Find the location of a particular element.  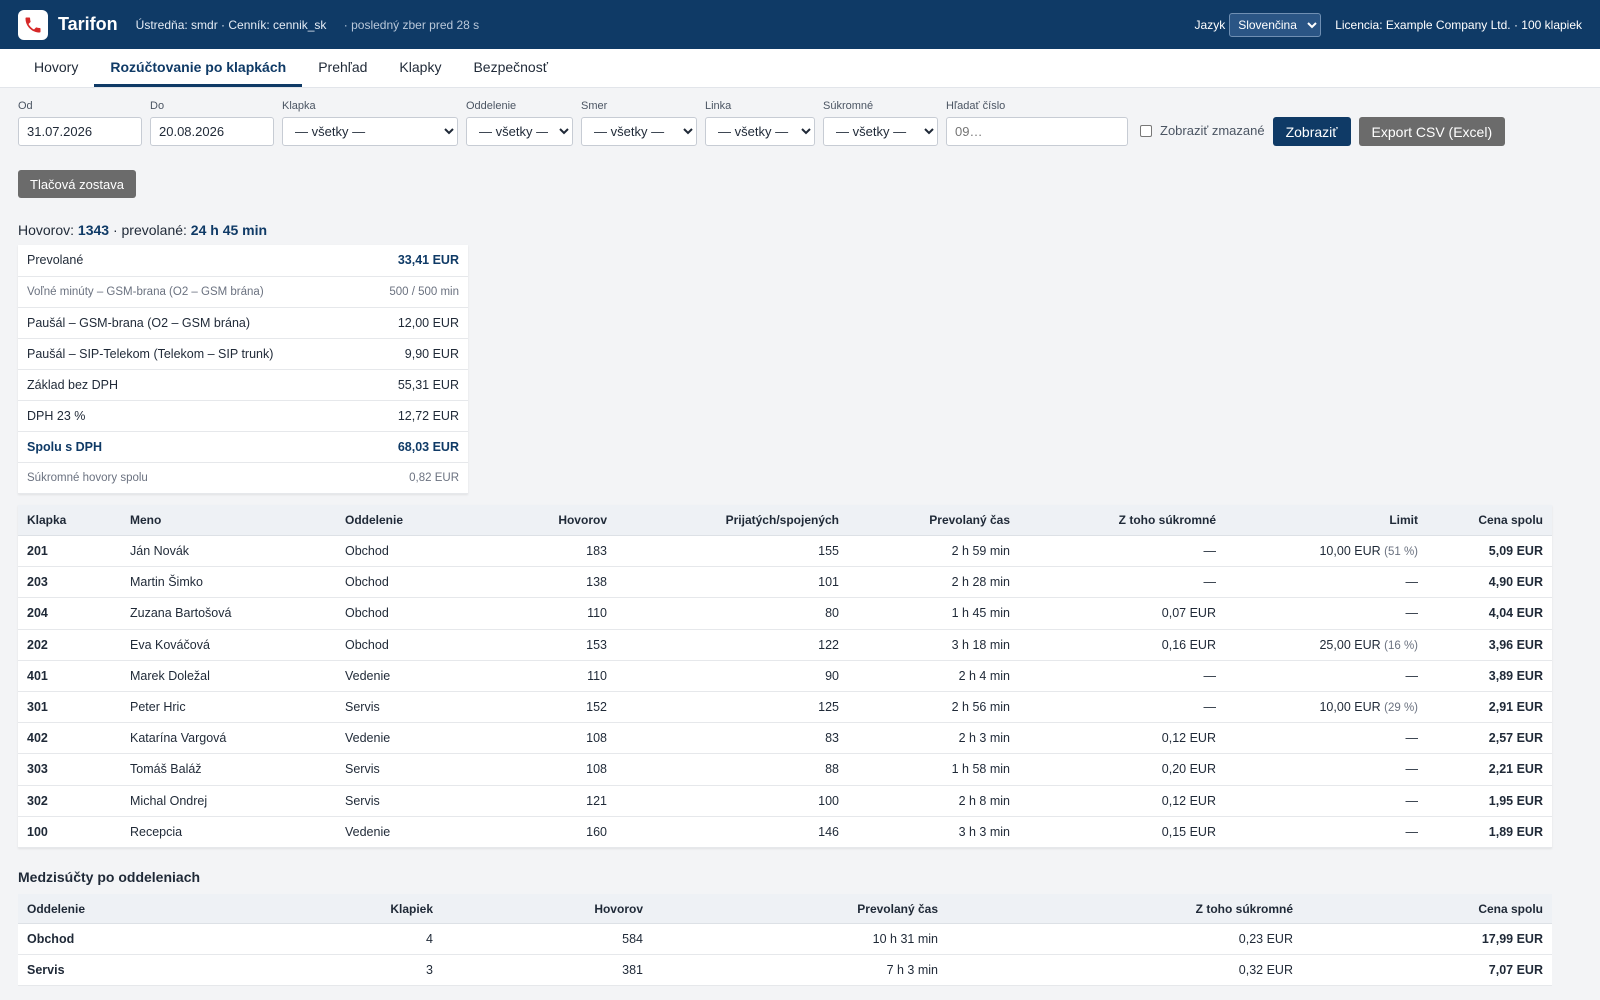

extension-count: 4 is located at coordinates (340, 939).